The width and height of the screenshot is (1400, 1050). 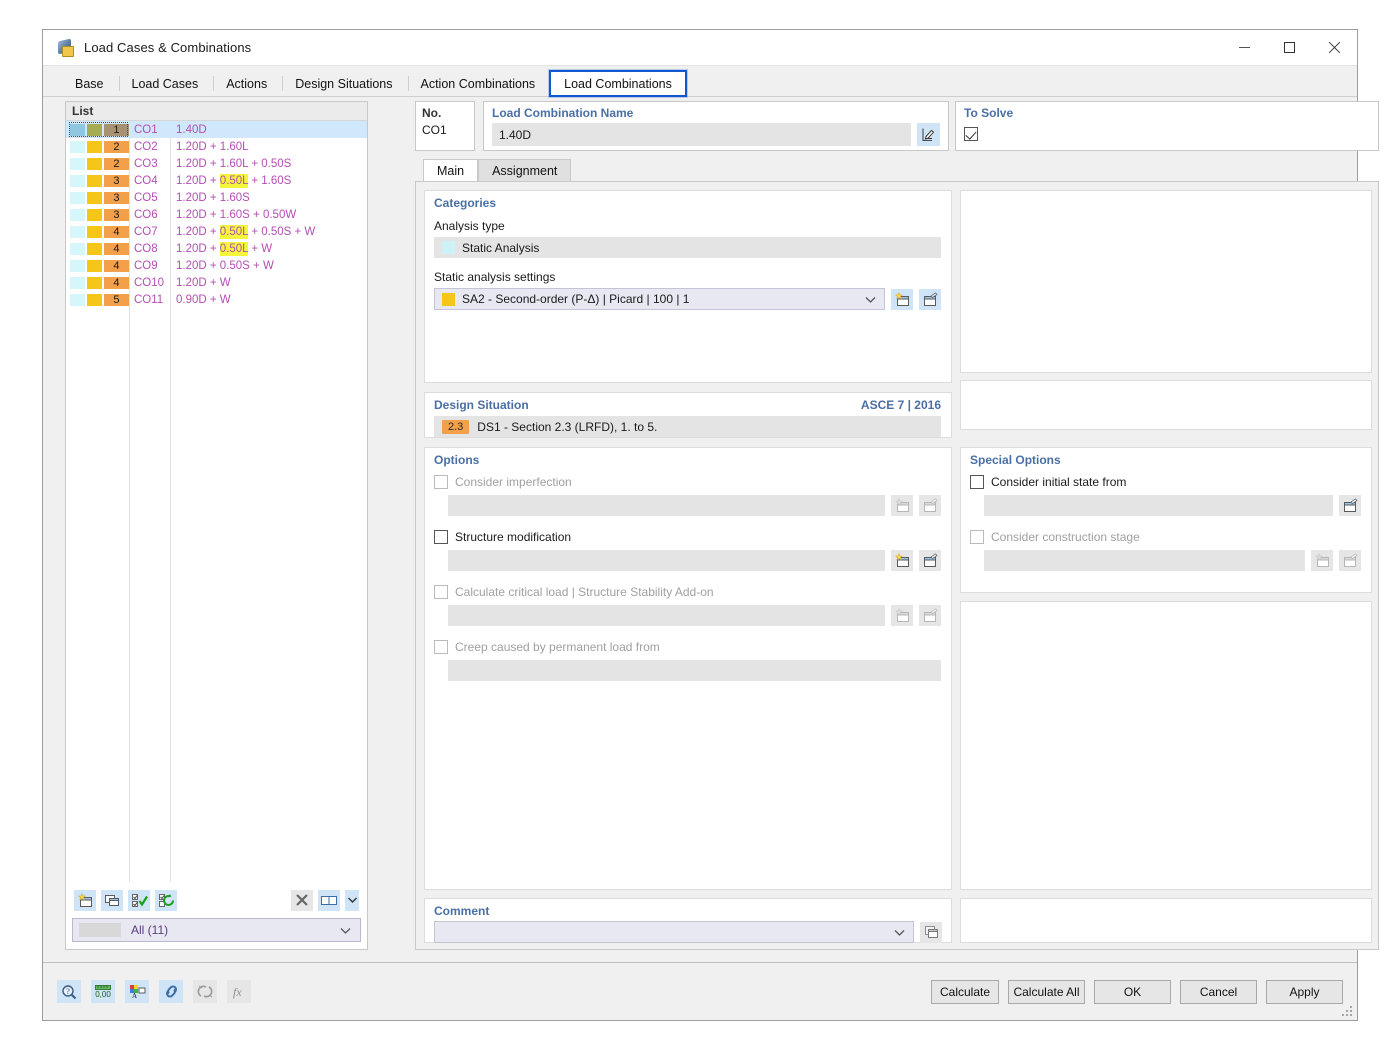 I want to click on refresh-selection-button, so click(x=166, y=900).